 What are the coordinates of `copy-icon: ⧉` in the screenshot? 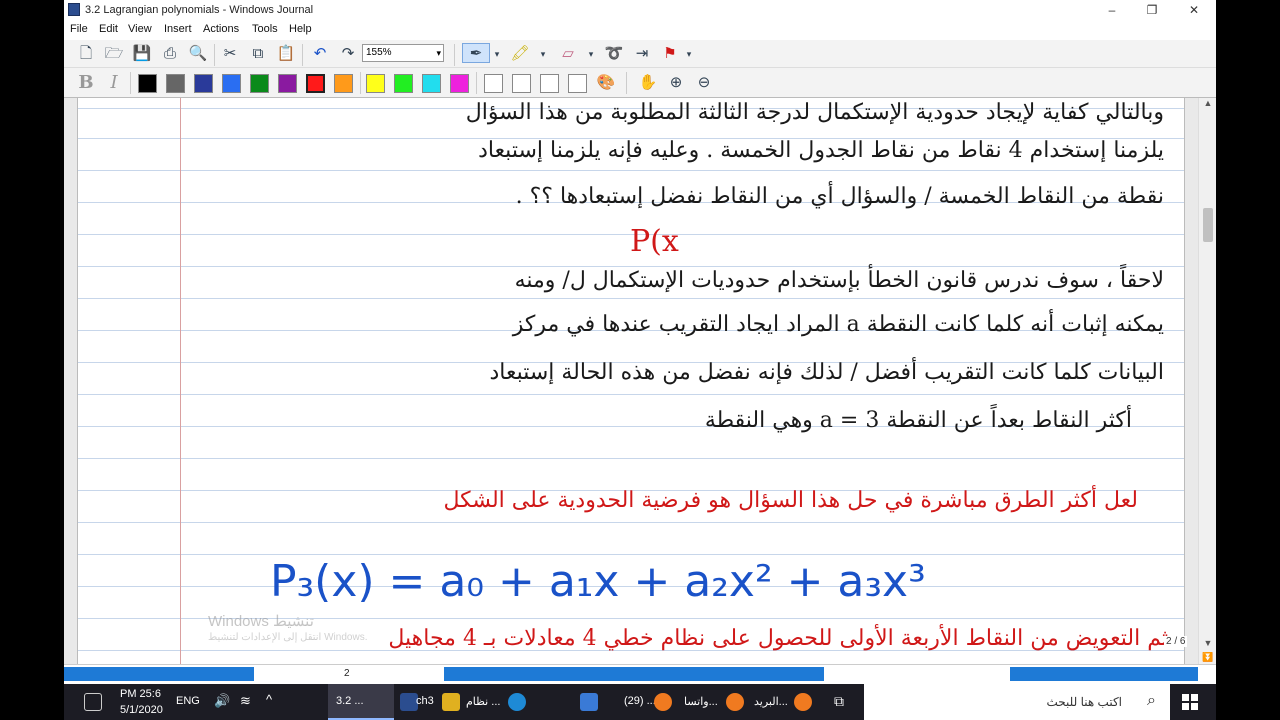 It's located at (258, 54).